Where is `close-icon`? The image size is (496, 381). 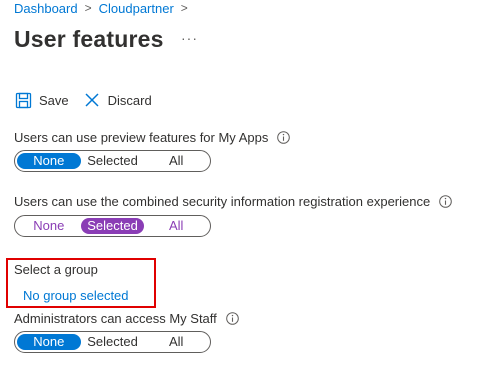 close-icon is located at coordinates (92, 100).